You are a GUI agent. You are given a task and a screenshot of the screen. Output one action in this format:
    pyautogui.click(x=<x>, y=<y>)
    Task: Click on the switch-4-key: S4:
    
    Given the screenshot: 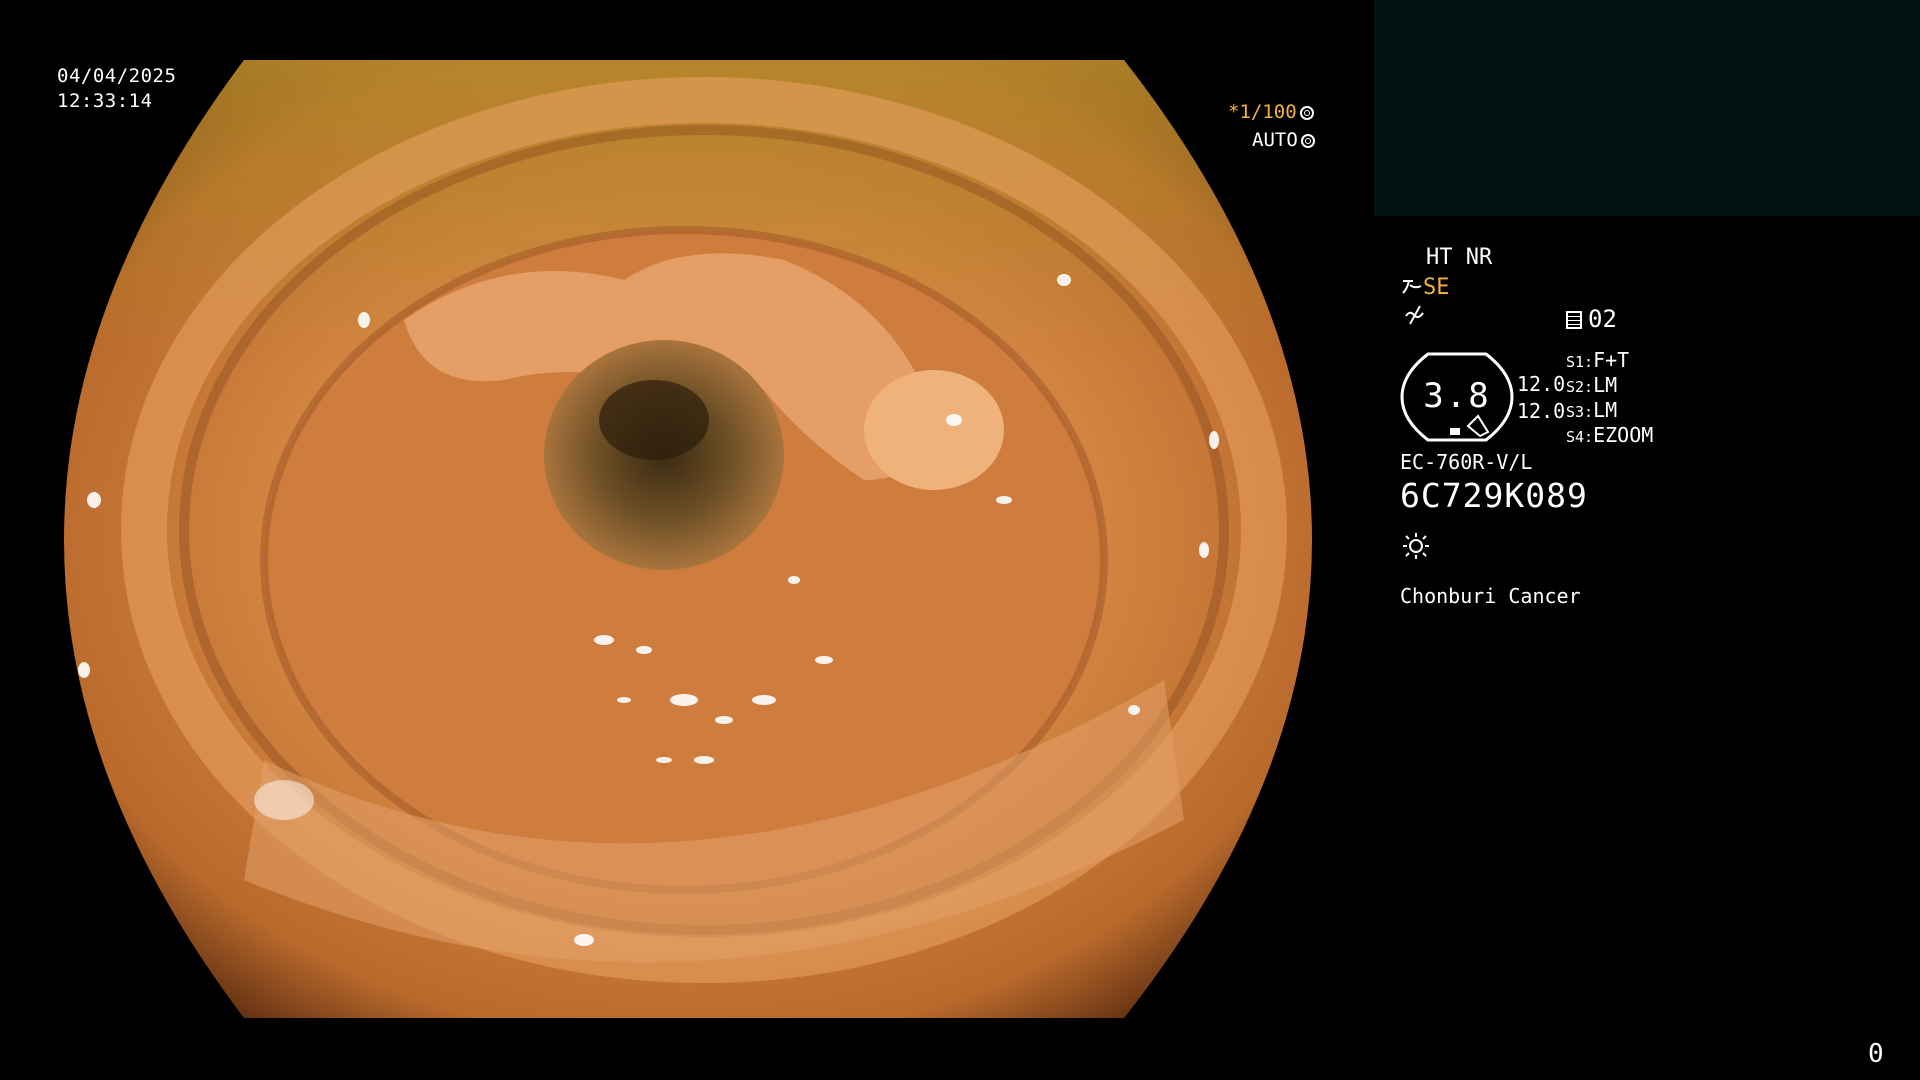 What is the action you would take?
    pyautogui.click(x=1580, y=437)
    